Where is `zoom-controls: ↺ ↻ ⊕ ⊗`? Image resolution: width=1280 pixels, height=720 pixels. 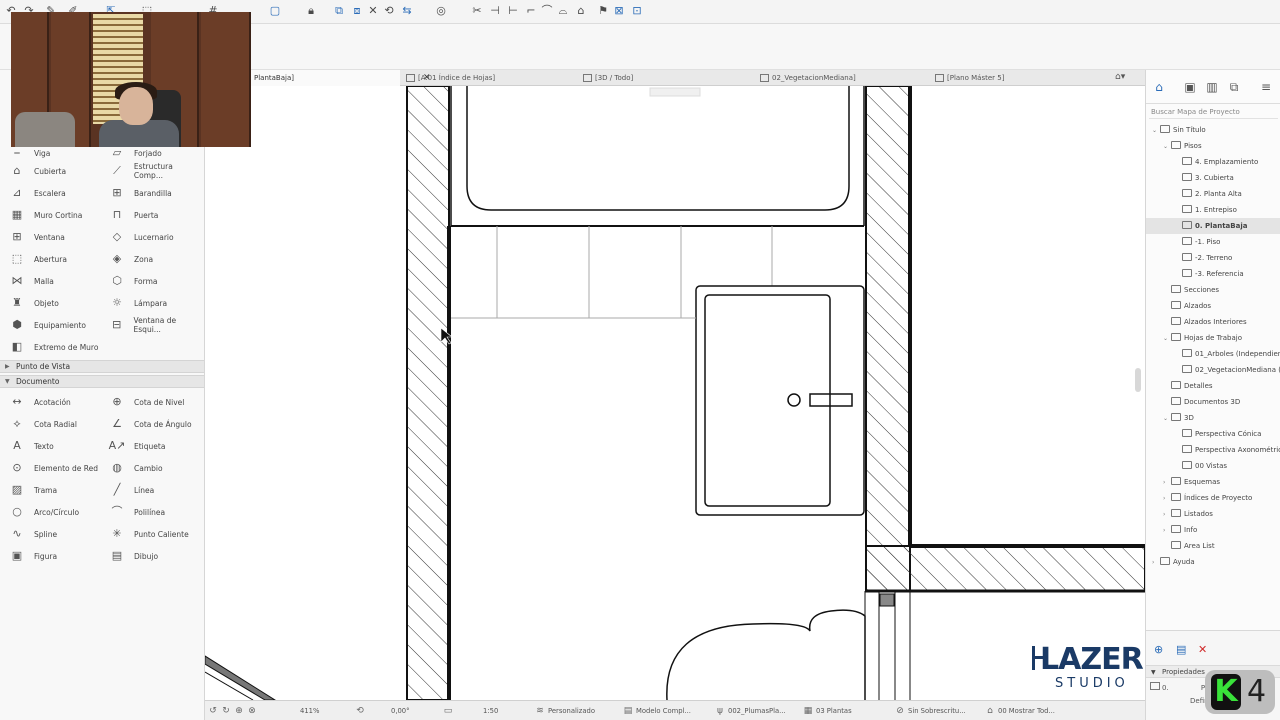 zoom-controls: ↺ ↻ ⊕ ⊗ is located at coordinates (234, 711).